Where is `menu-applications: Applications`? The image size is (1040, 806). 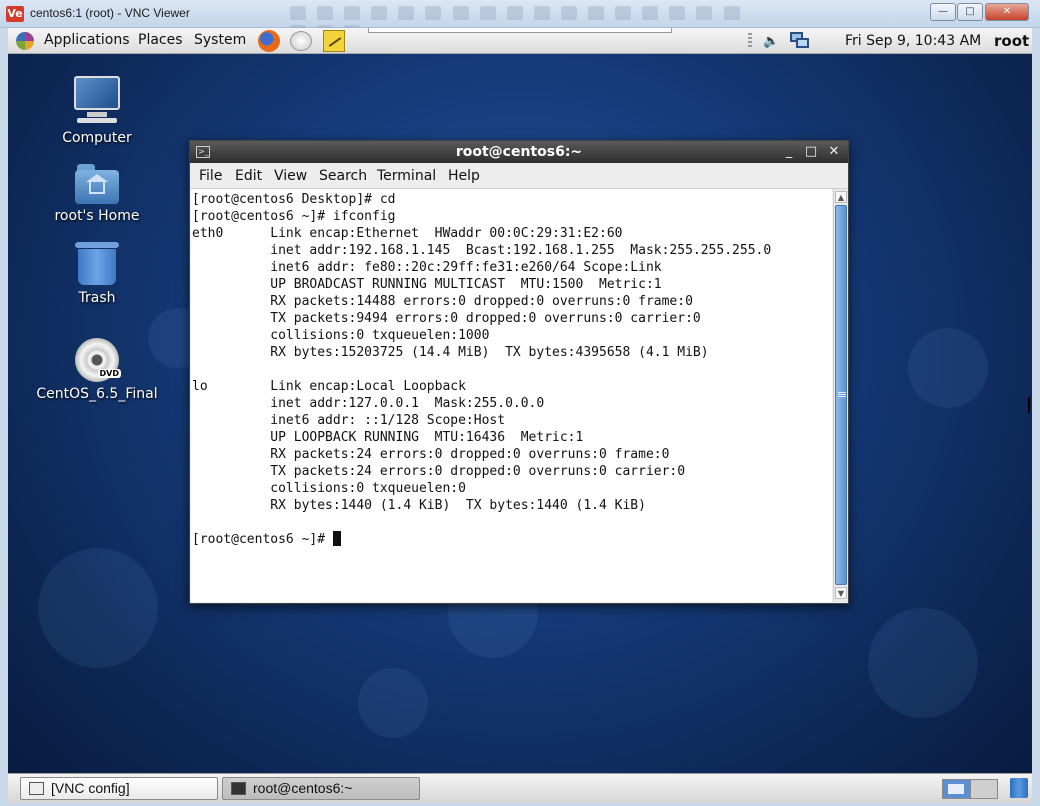
menu-applications: Applications is located at coordinates (87, 40).